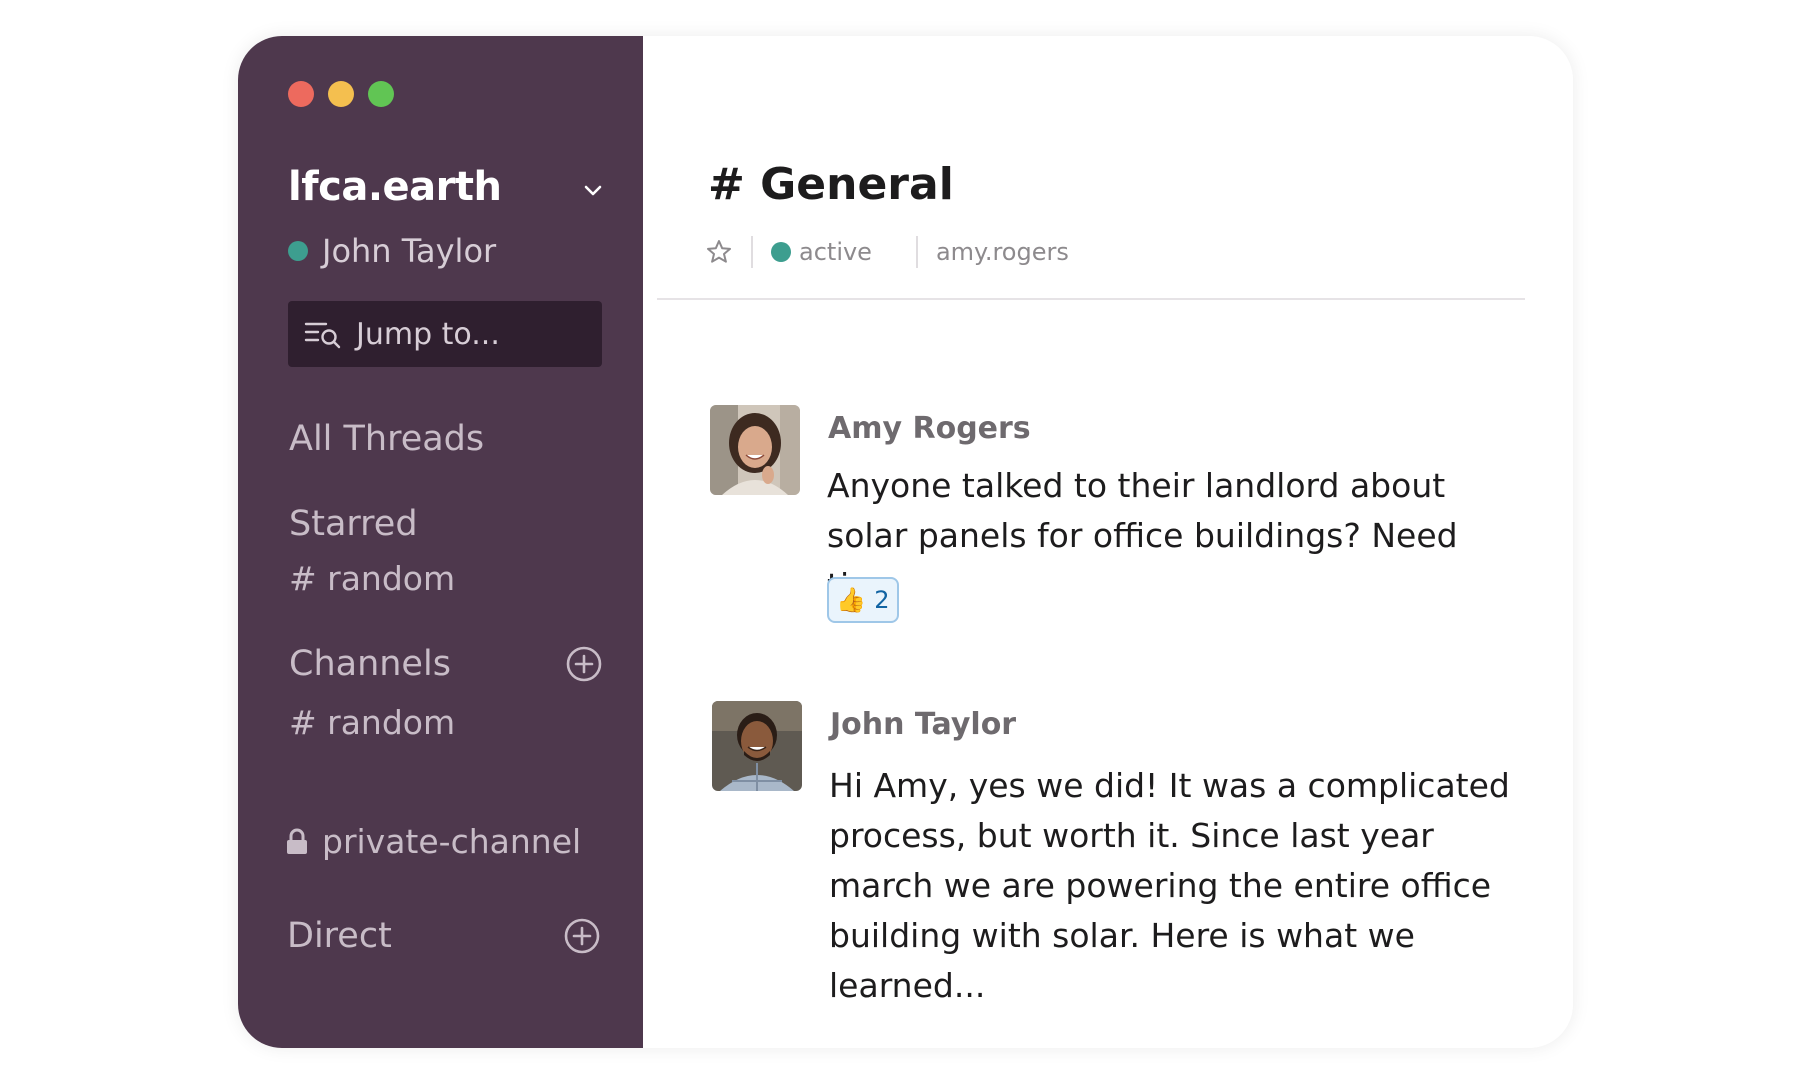 This screenshot has width=1800, height=1080. I want to click on starred-item-random: # random, so click(372, 578).